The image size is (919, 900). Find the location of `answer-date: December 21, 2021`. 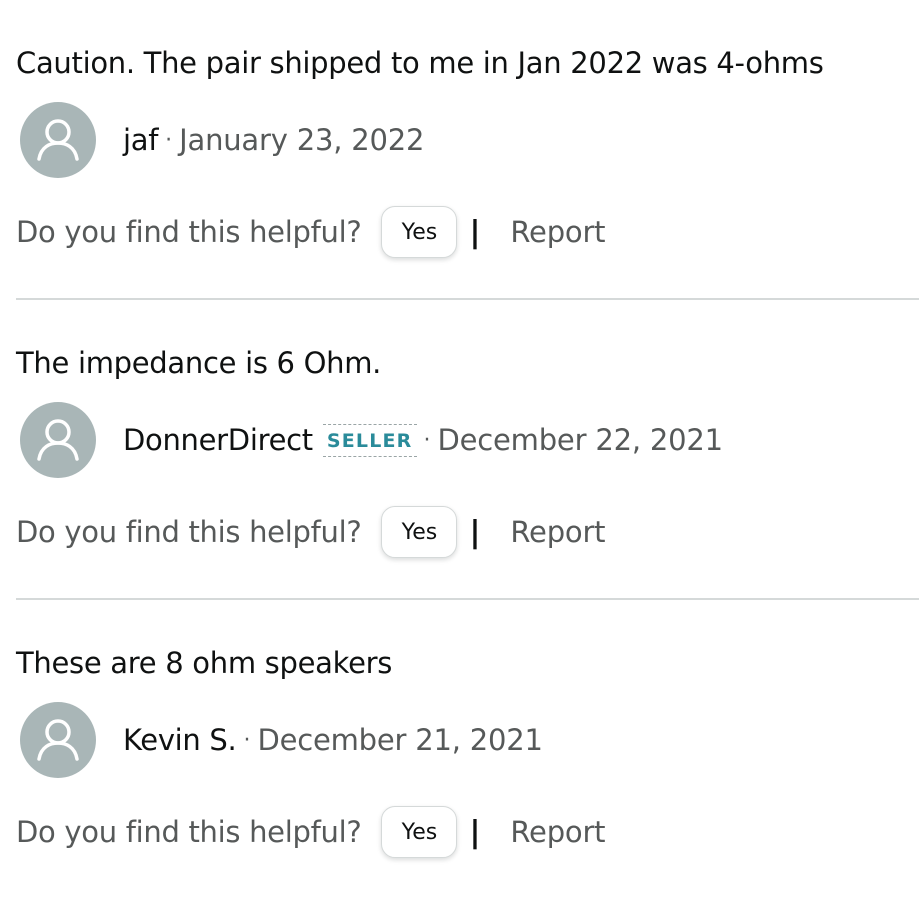

answer-date: December 21, 2021 is located at coordinates (400, 740).